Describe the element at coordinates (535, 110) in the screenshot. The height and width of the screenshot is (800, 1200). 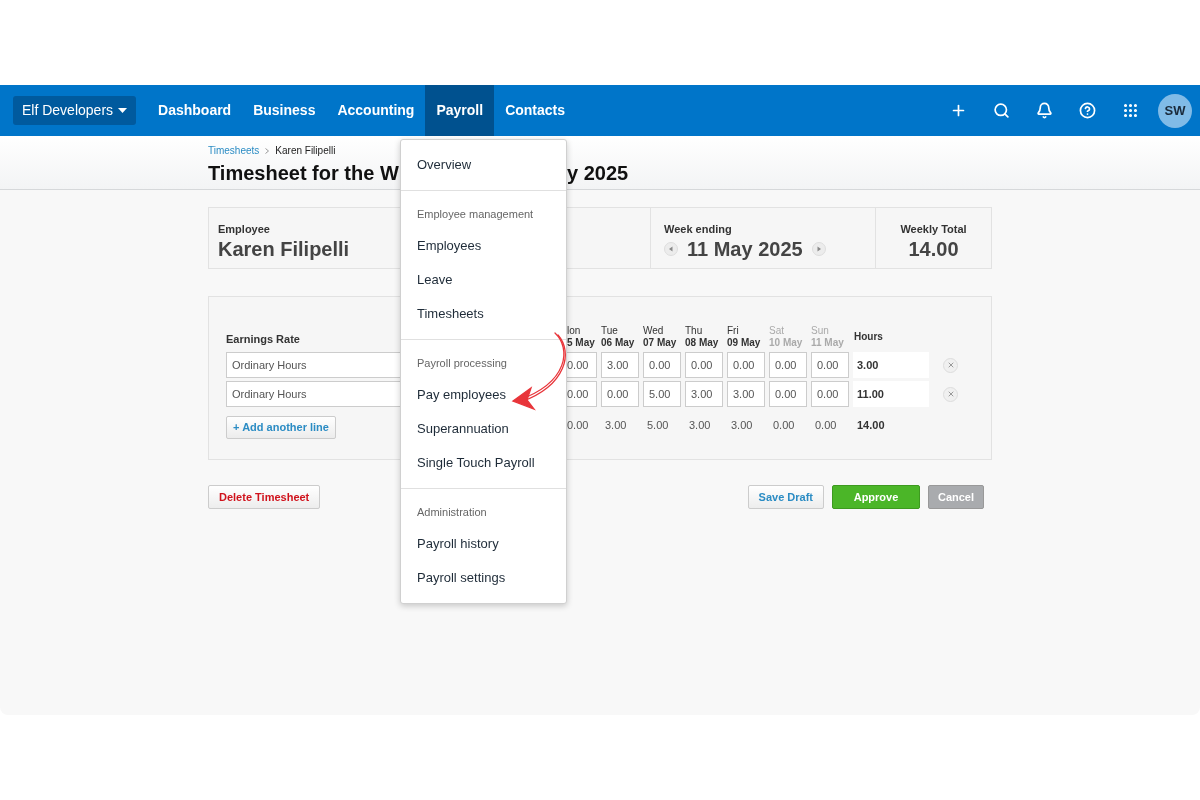
I see `nav-tab: Contacts` at that location.